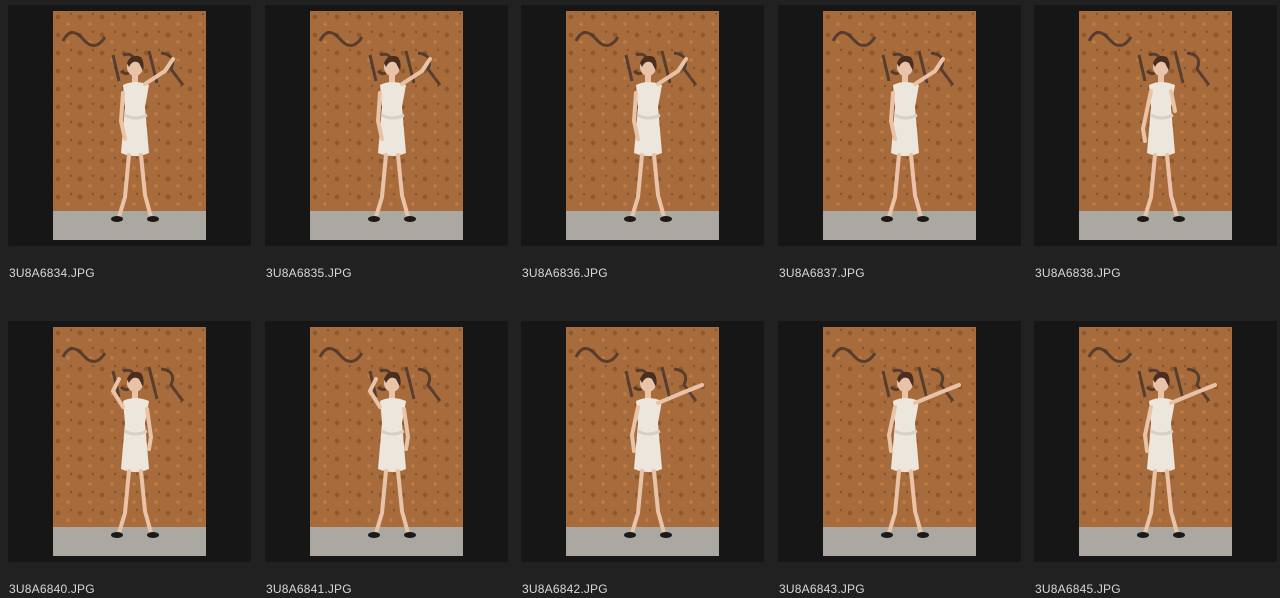  I want to click on thumbnail-filename: 3U8A6838.JPG, so click(1078, 273).